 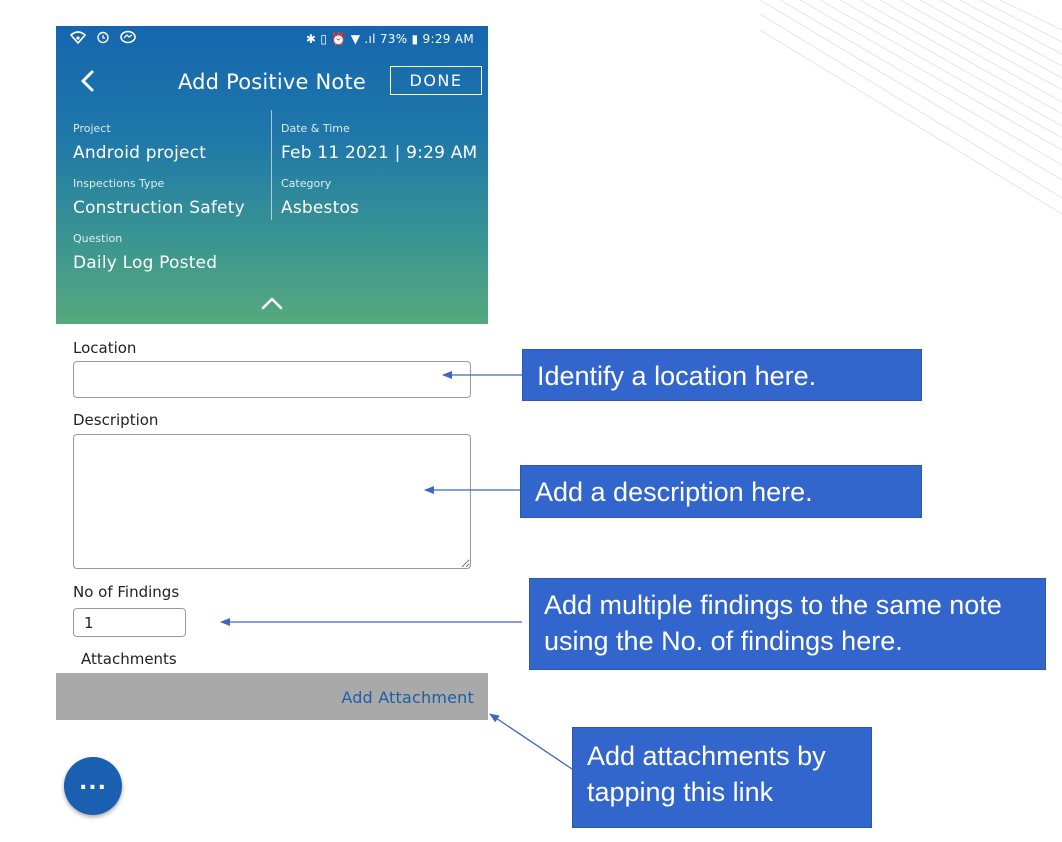 What do you see at coordinates (159, 208) in the screenshot?
I see `inspection-type-value: Construction Safety` at bounding box center [159, 208].